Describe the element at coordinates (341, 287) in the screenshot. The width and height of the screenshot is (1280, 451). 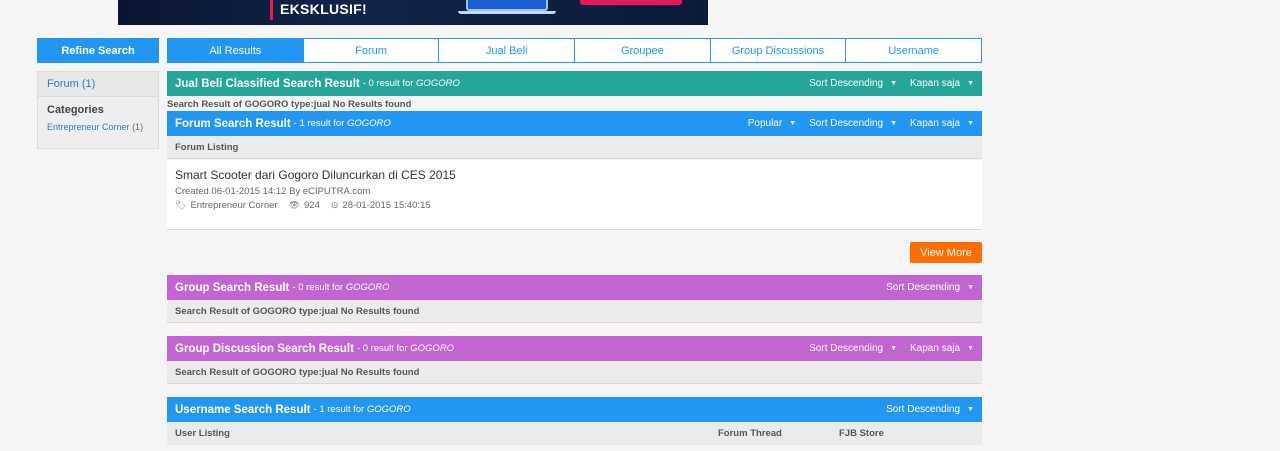
I see `group-count: - 0 result for GOGORO` at that location.